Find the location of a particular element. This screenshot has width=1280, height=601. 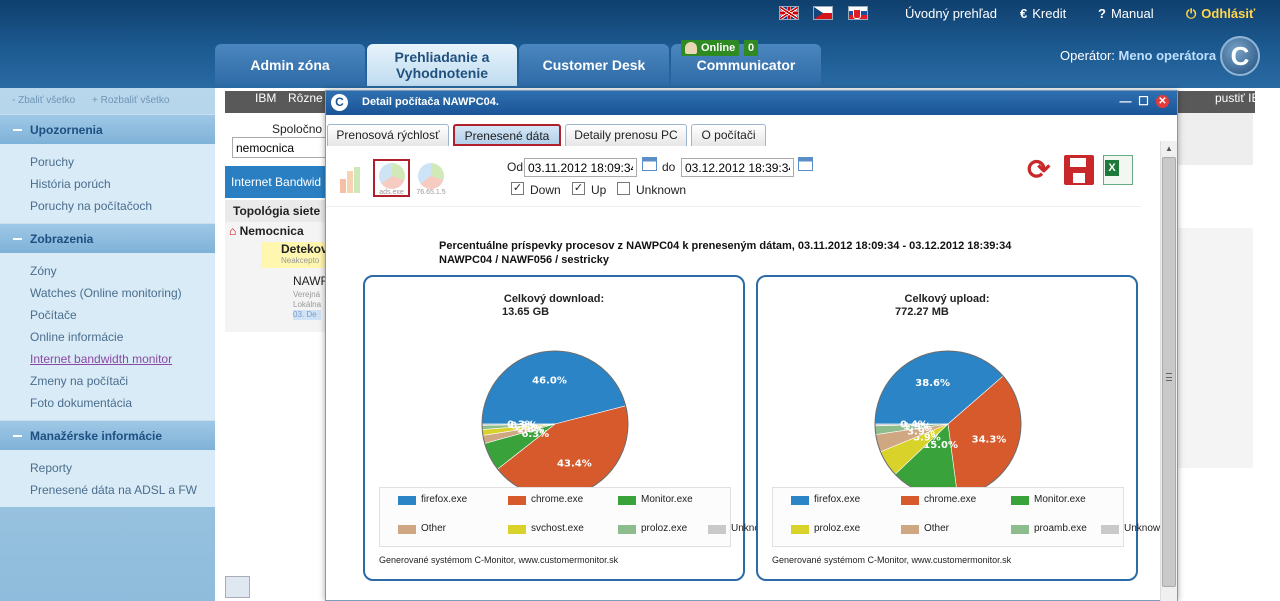

sidebar-item-reports: Reporty is located at coordinates (122, 468).